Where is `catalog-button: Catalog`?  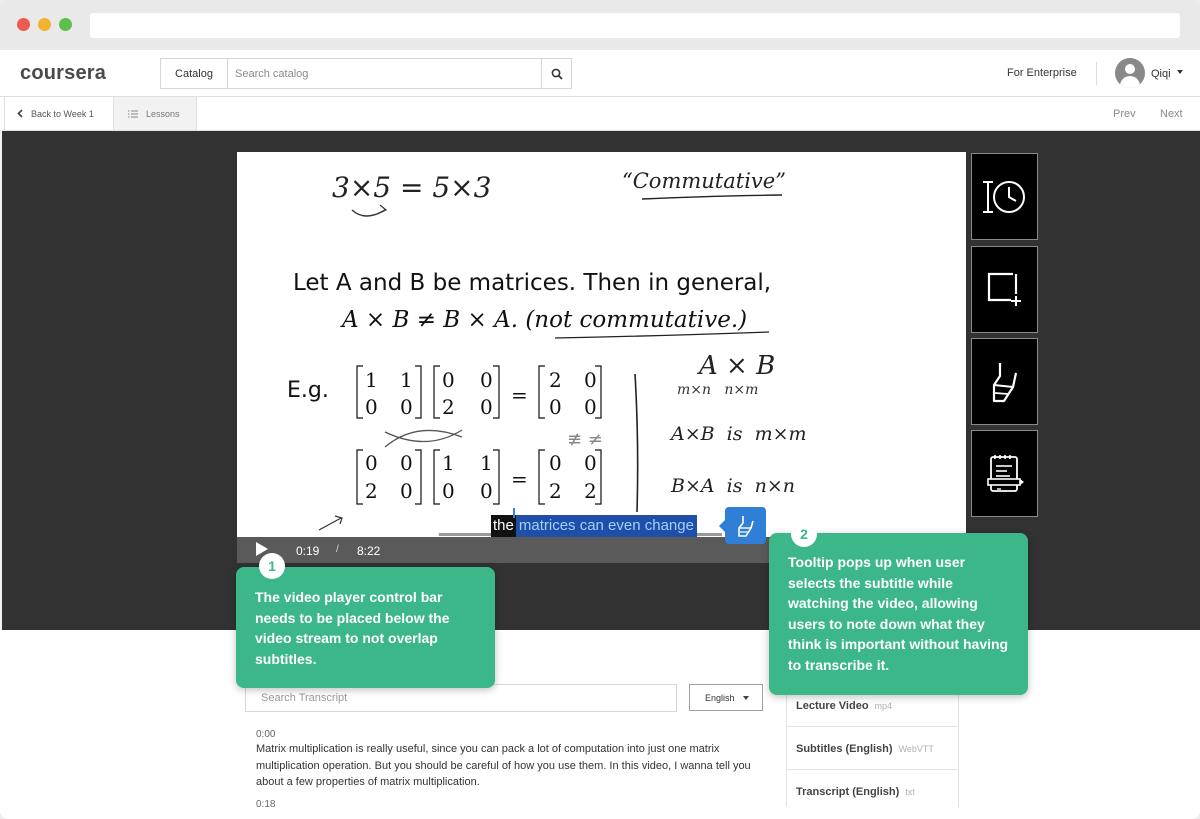
catalog-button: Catalog is located at coordinates (193, 73).